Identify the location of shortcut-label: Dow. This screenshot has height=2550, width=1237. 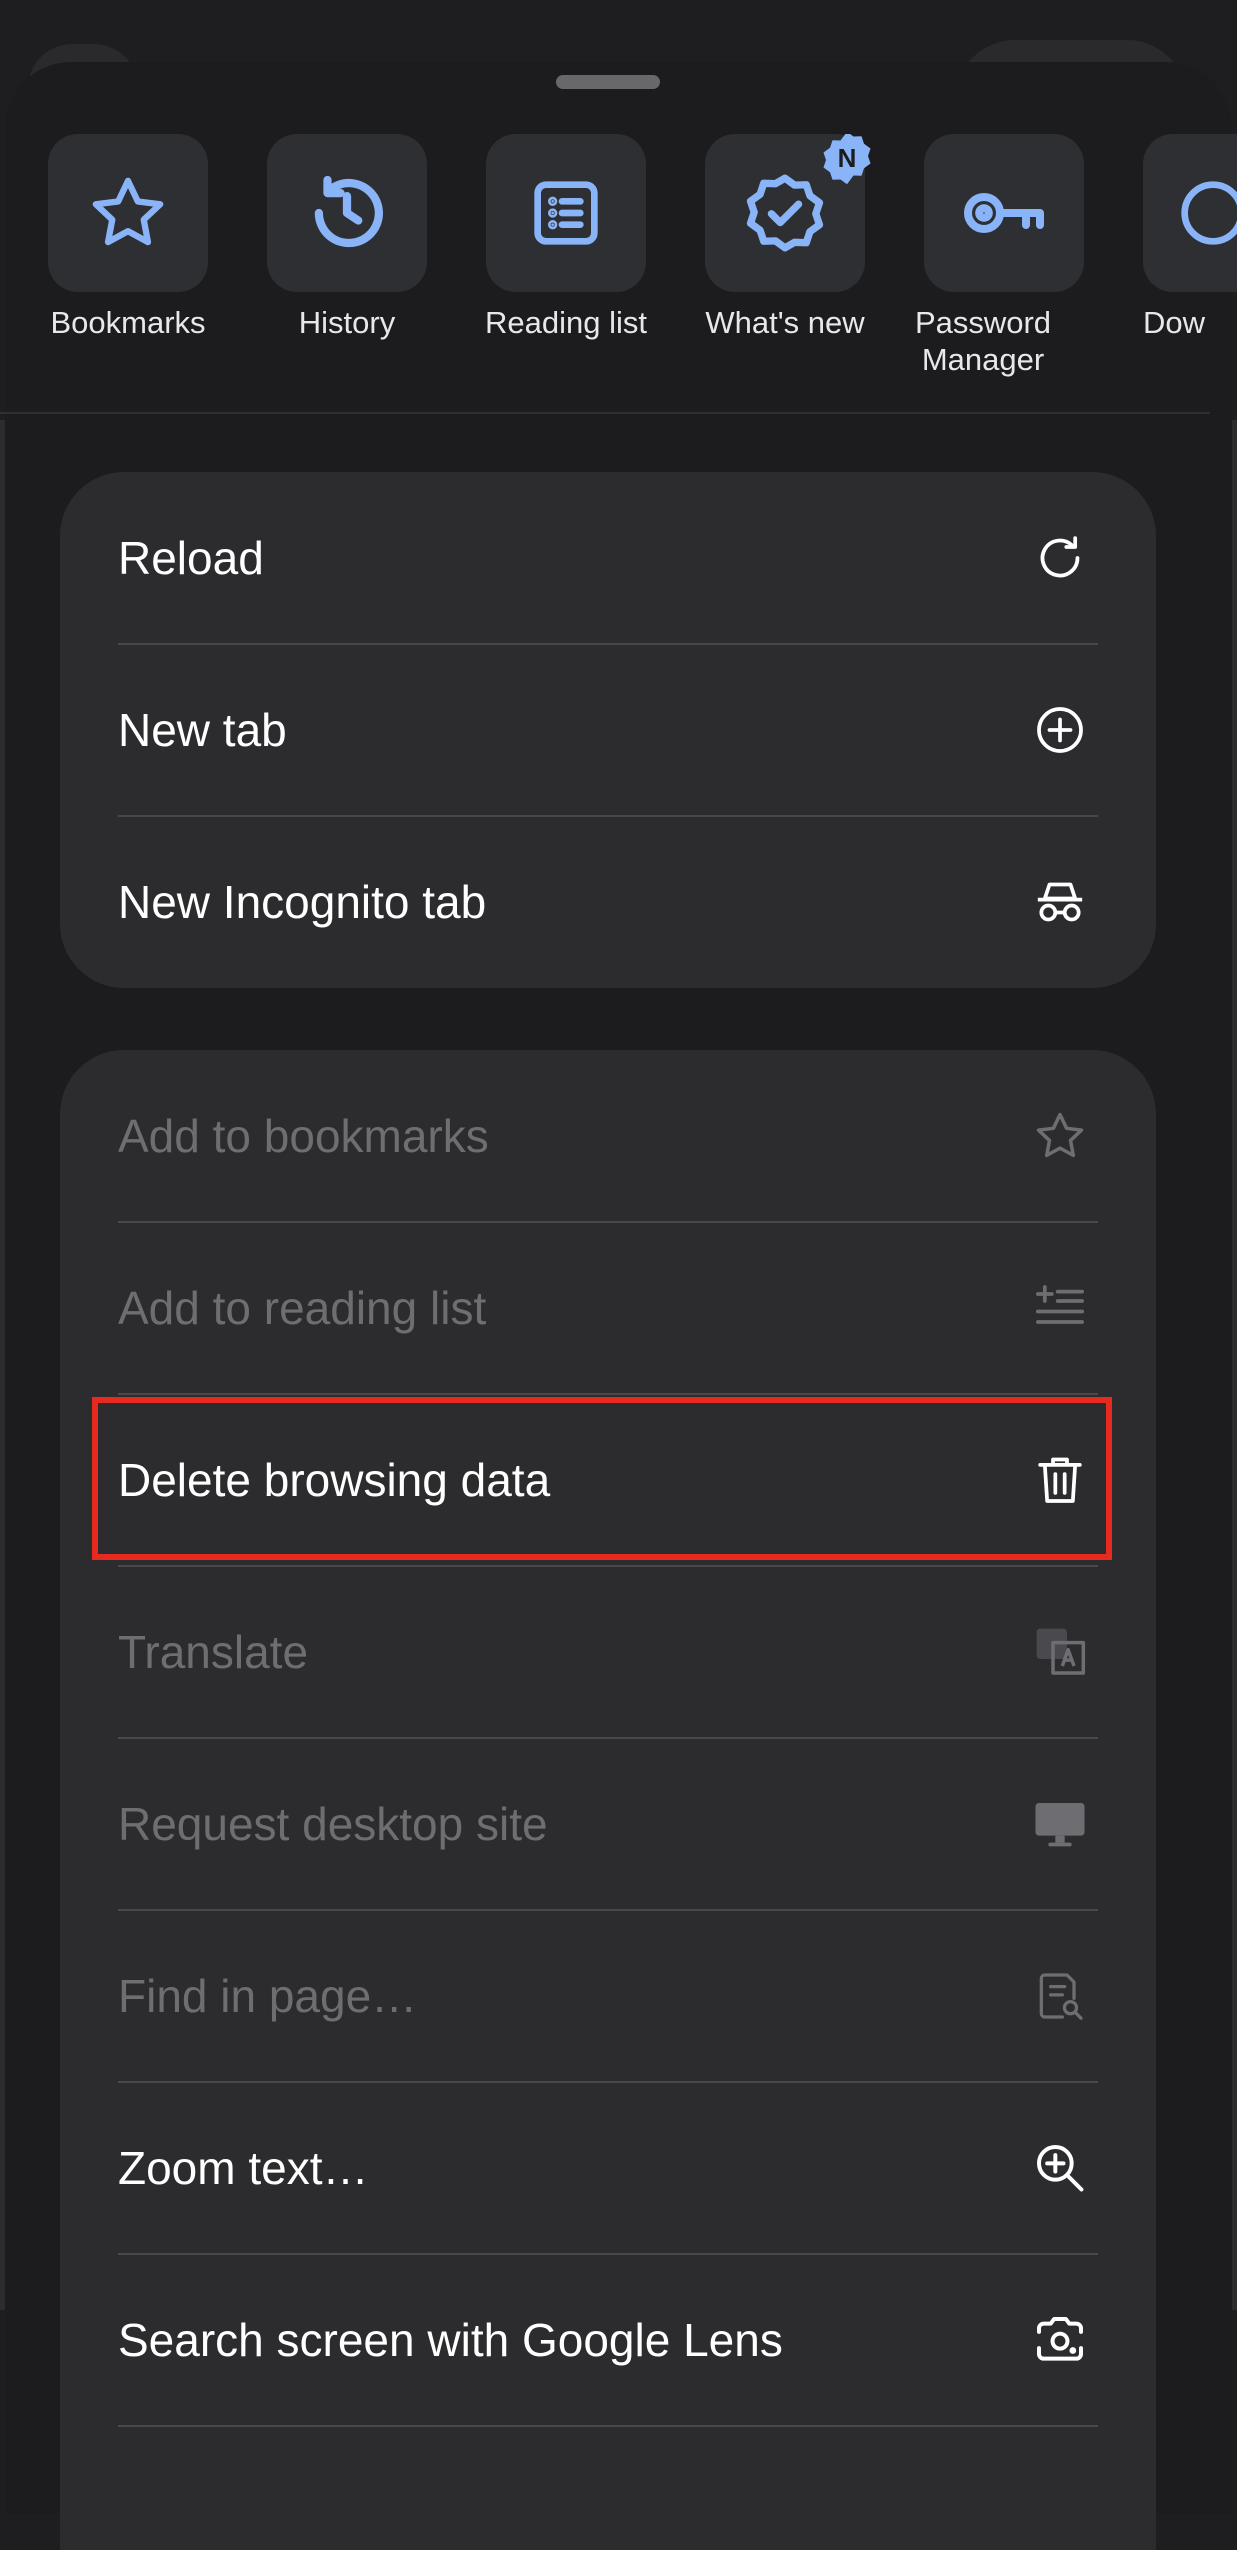
(1174, 322).